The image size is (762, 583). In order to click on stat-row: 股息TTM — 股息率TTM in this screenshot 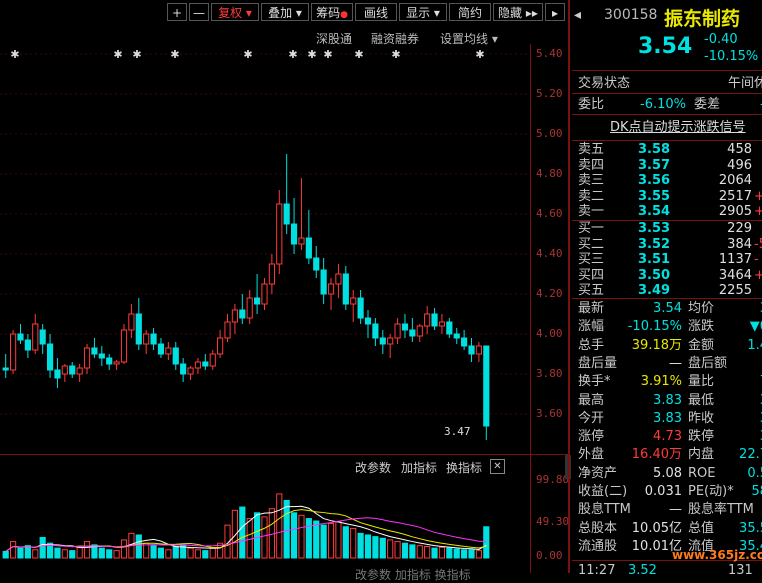, I will do `click(670, 509)`.